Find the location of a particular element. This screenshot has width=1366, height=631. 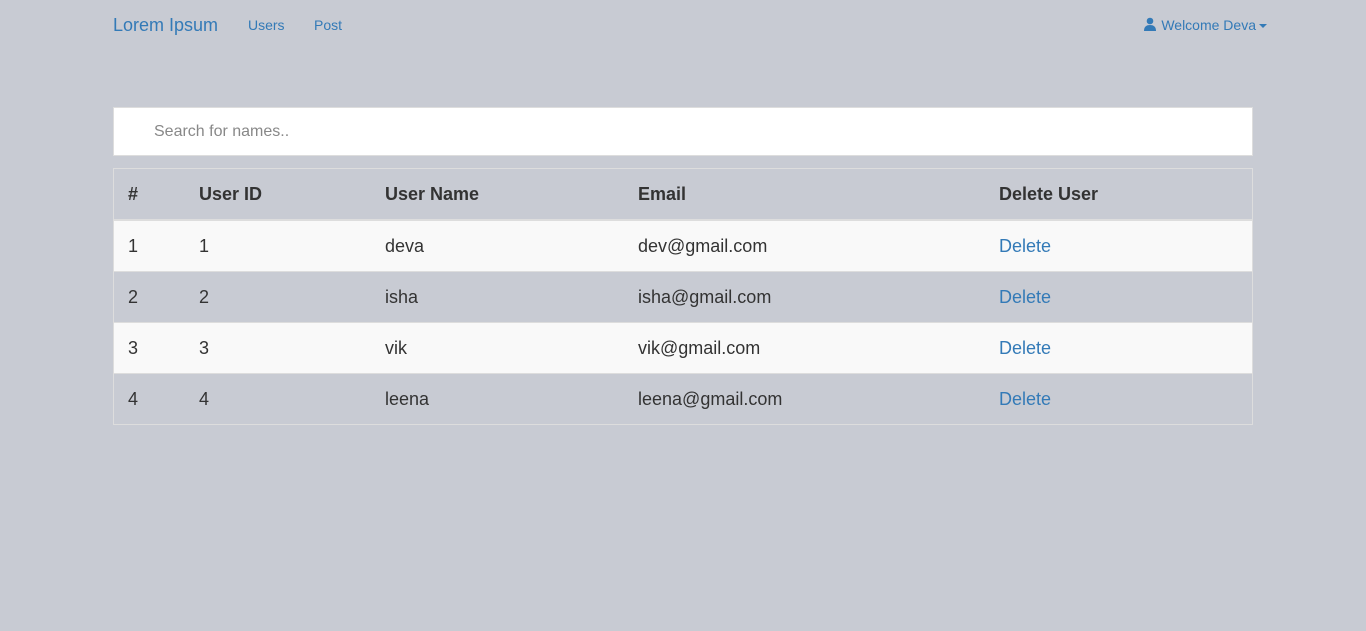

cell-email: isha@gmail.com is located at coordinates (804, 297).